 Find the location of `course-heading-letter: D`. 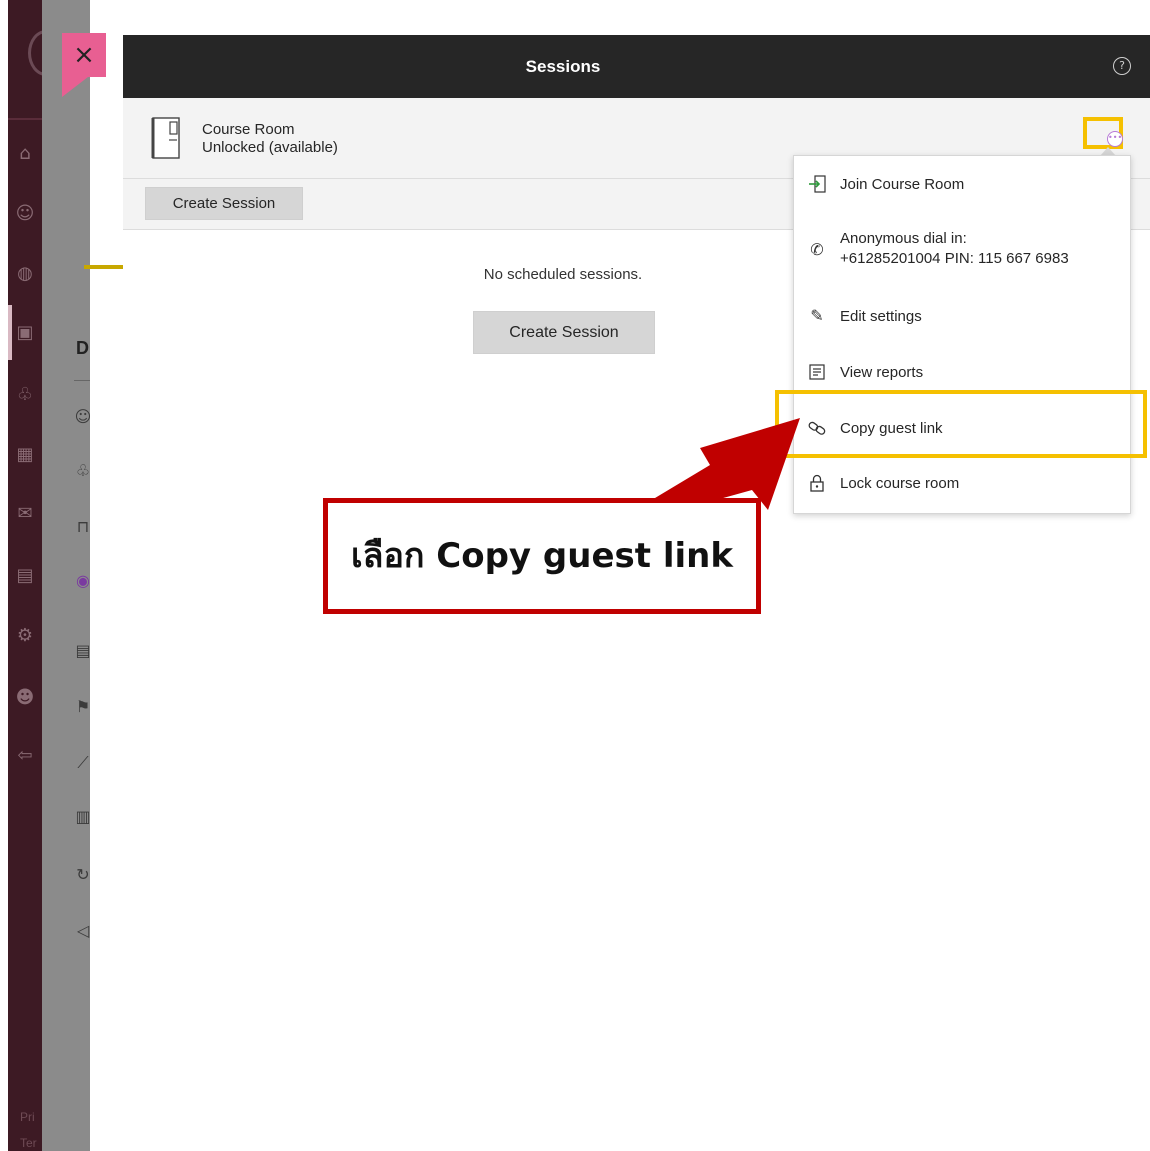

course-heading-letter: D is located at coordinates (82, 348).